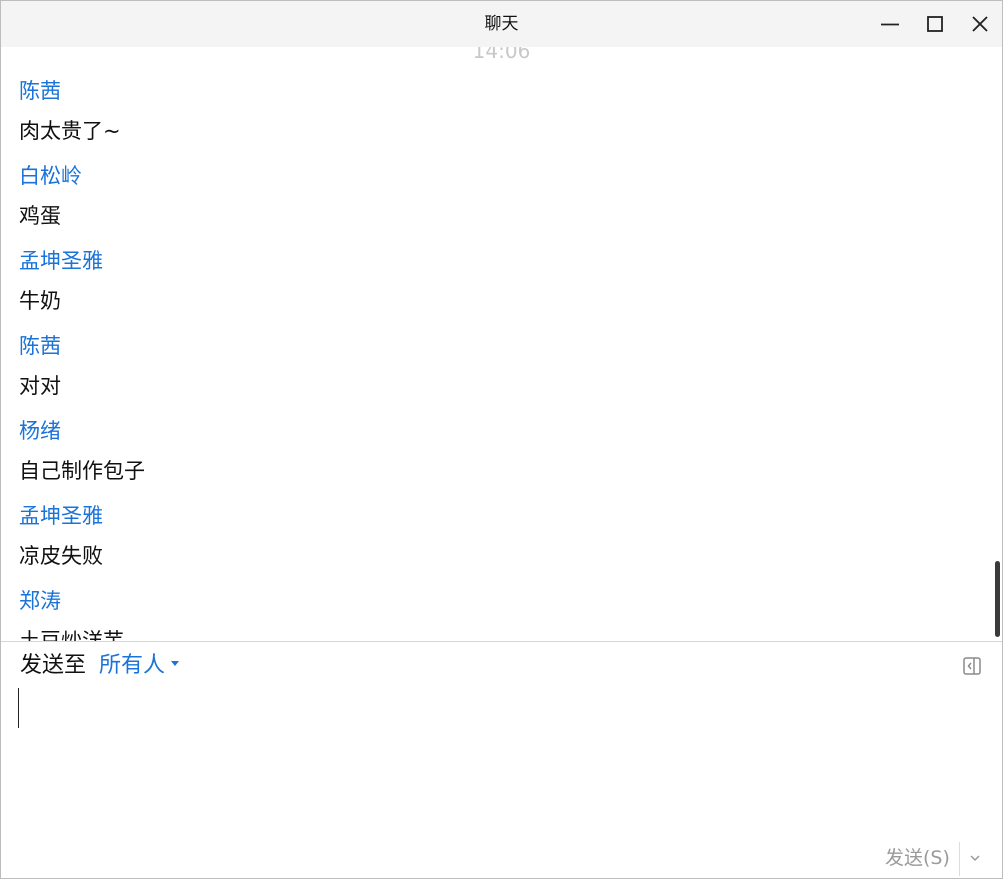 The height and width of the screenshot is (879, 1003). Describe the element at coordinates (175, 663) in the screenshot. I see `caret-down-icon` at that location.